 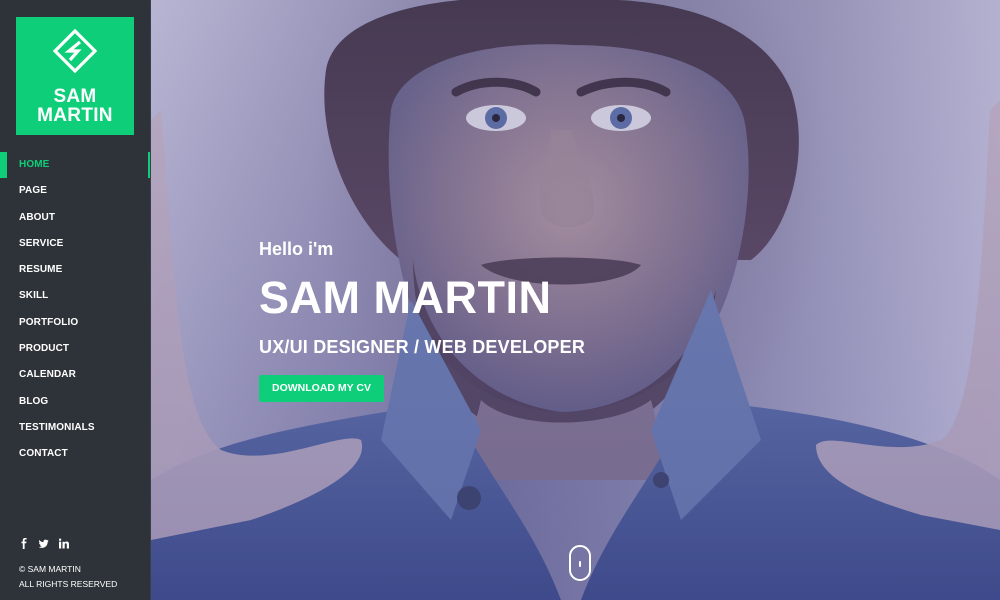 I want to click on brand-name-line2: MARTIN, so click(x=75, y=115).